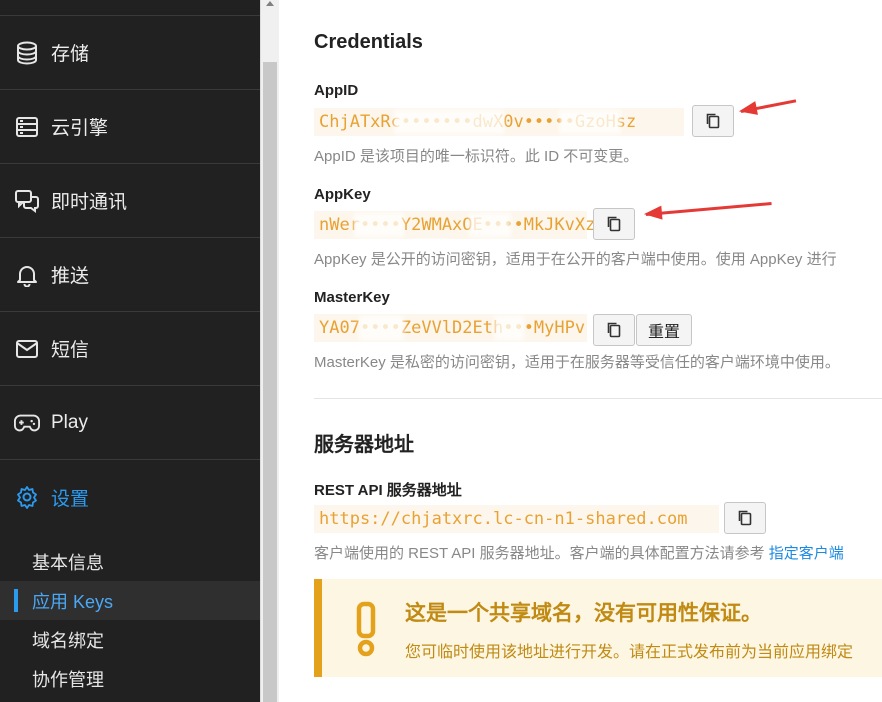  What do you see at coordinates (27, 127) in the screenshot?
I see `server-icon` at bounding box center [27, 127].